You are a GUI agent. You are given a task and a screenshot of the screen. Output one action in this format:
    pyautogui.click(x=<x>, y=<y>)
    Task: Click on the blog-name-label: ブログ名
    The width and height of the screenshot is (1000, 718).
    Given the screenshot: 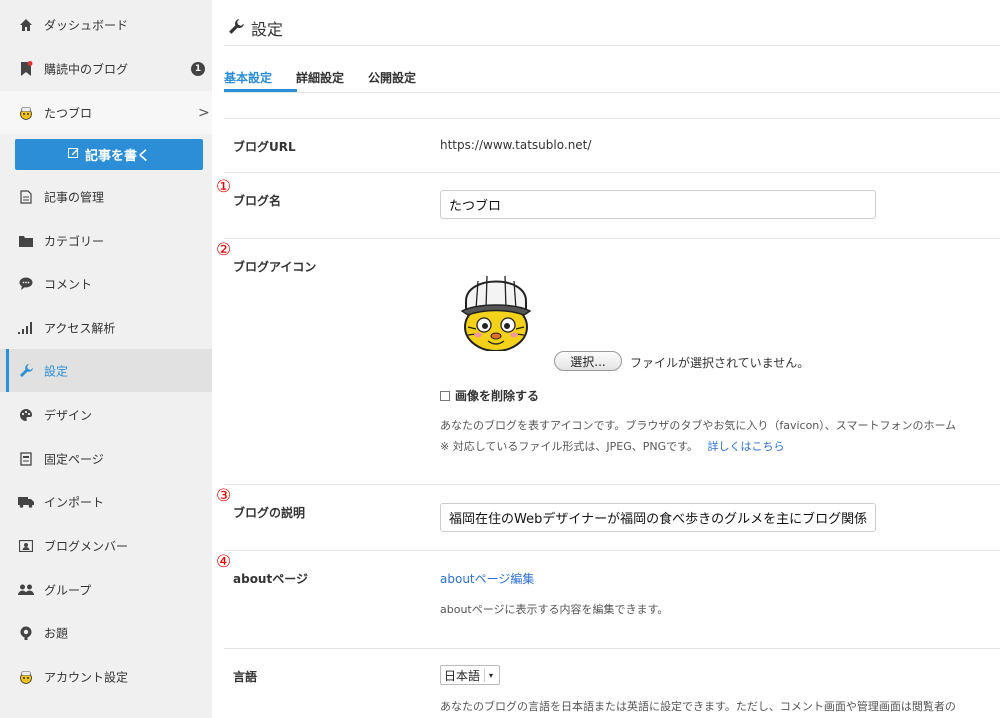 What is the action you would take?
    pyautogui.click(x=257, y=201)
    